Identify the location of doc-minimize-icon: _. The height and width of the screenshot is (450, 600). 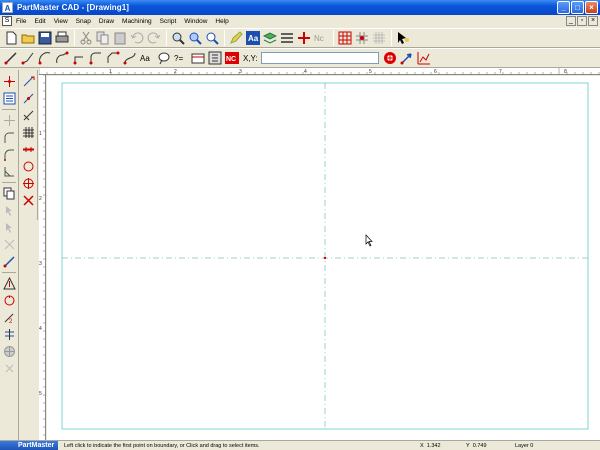
(571, 21).